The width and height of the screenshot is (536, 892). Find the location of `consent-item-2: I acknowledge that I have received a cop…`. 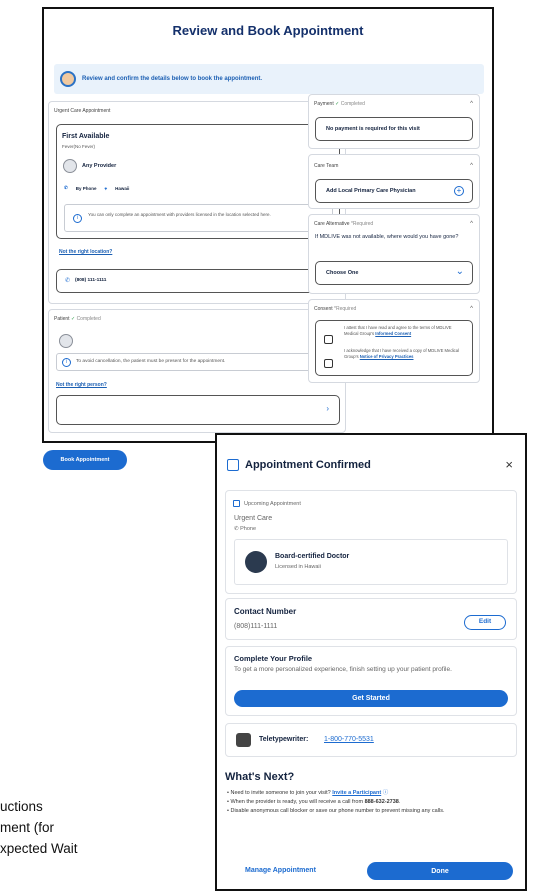

consent-item-2: I acknowledge that I have received a cop… is located at coordinates (401, 353).